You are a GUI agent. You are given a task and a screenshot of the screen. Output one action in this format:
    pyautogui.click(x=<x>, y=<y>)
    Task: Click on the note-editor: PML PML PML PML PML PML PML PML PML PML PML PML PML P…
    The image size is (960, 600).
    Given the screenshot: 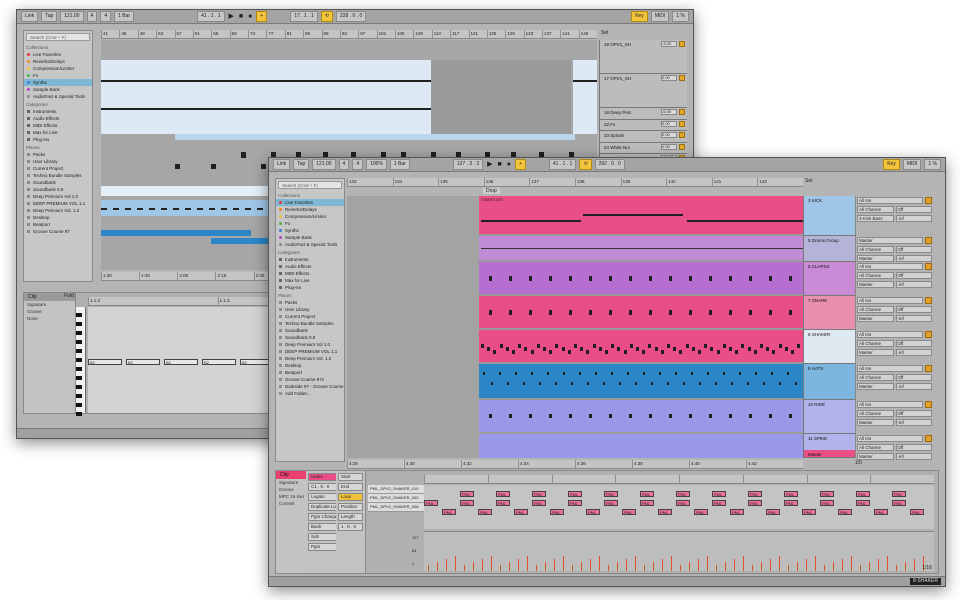 What is the action you would take?
    pyautogui.click(x=679, y=507)
    